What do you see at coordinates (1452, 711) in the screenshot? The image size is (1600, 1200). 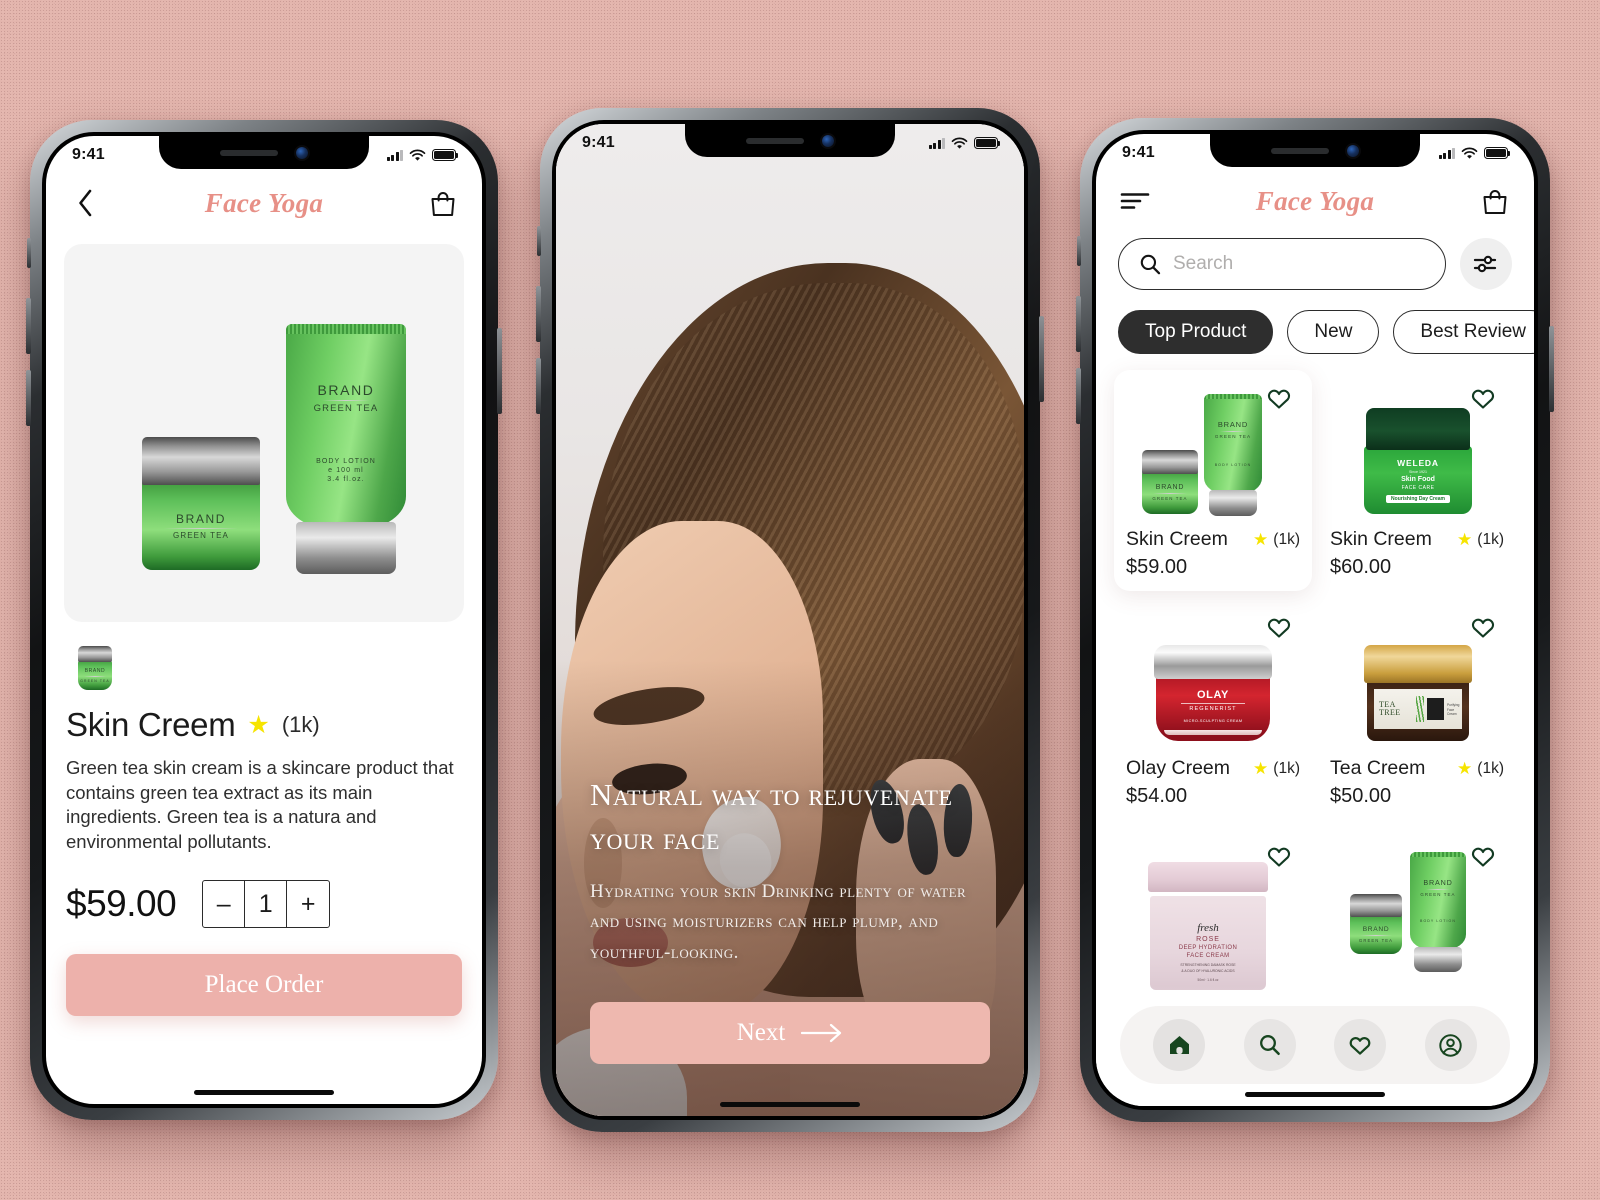 I see `teatree-line2-label: Face Cream` at bounding box center [1452, 711].